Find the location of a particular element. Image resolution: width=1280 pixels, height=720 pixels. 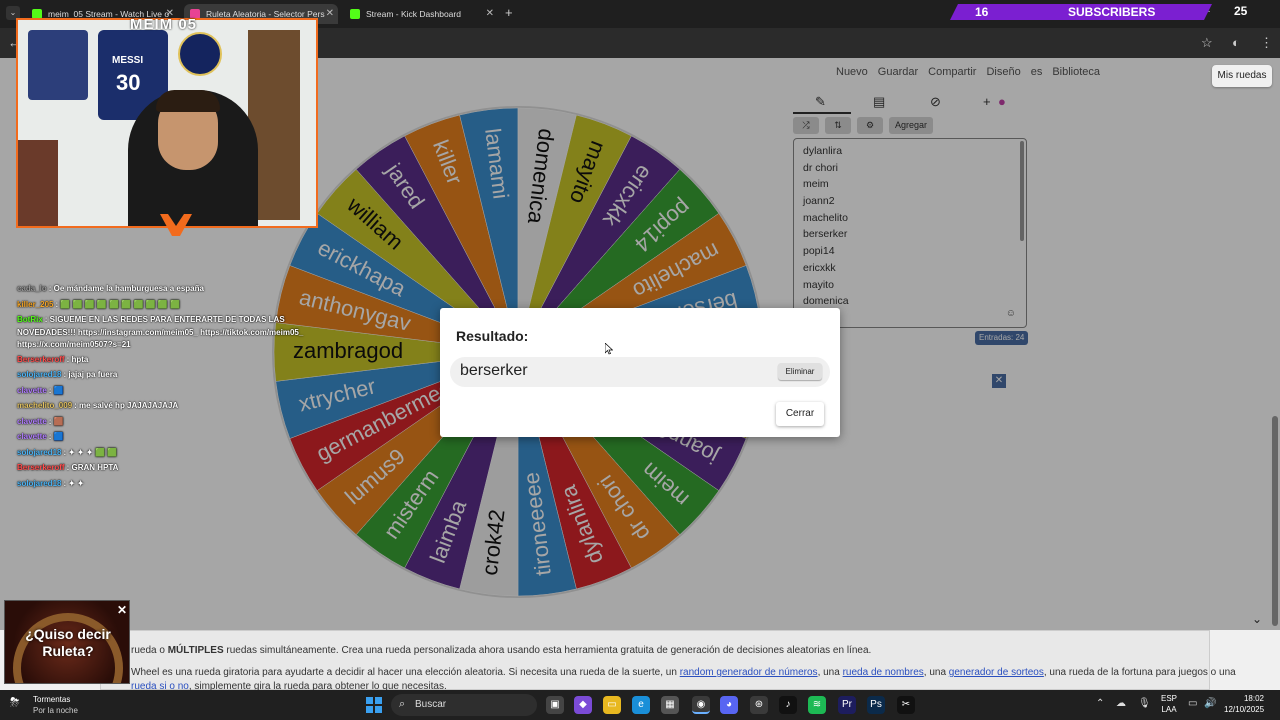

link-name-wheel: rueda de nombres is located at coordinates (883, 672).